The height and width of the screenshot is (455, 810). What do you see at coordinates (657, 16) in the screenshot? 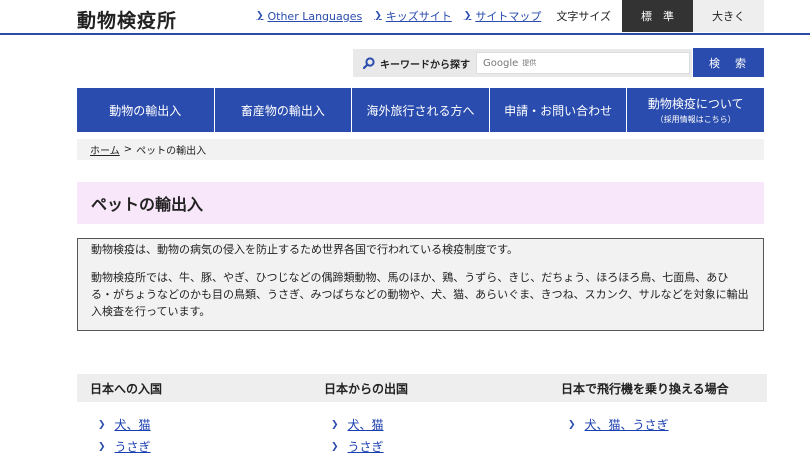
I see `font-size-standard-button: 標 準` at bounding box center [657, 16].